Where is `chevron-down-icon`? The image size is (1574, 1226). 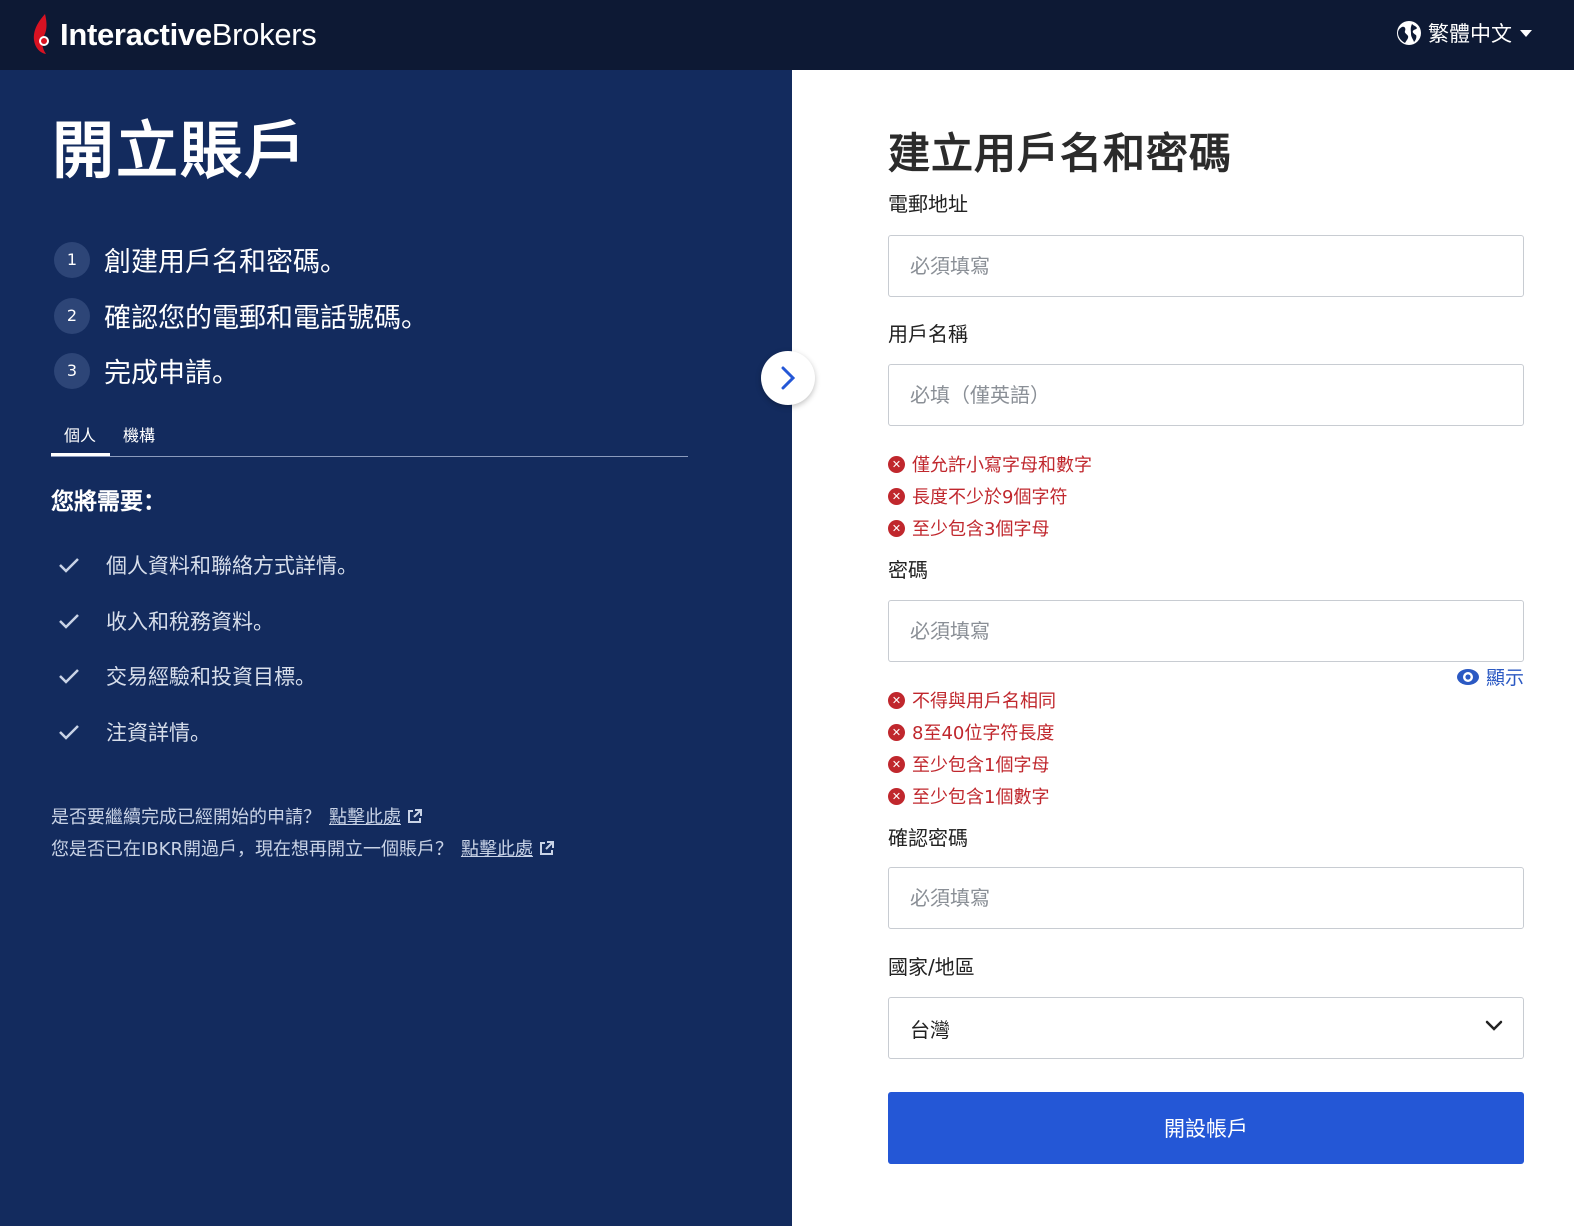
chevron-down-icon is located at coordinates (1494, 1025).